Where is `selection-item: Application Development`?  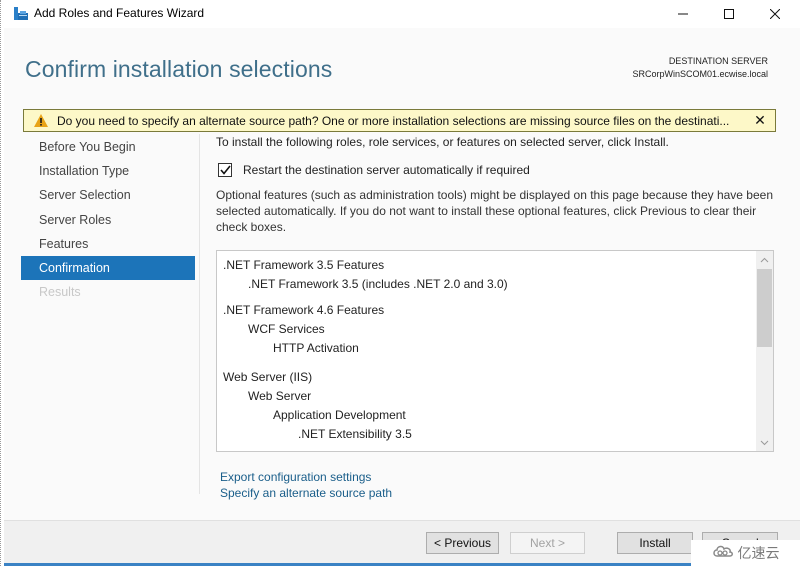
selection-item: Application Development is located at coordinates (339, 415).